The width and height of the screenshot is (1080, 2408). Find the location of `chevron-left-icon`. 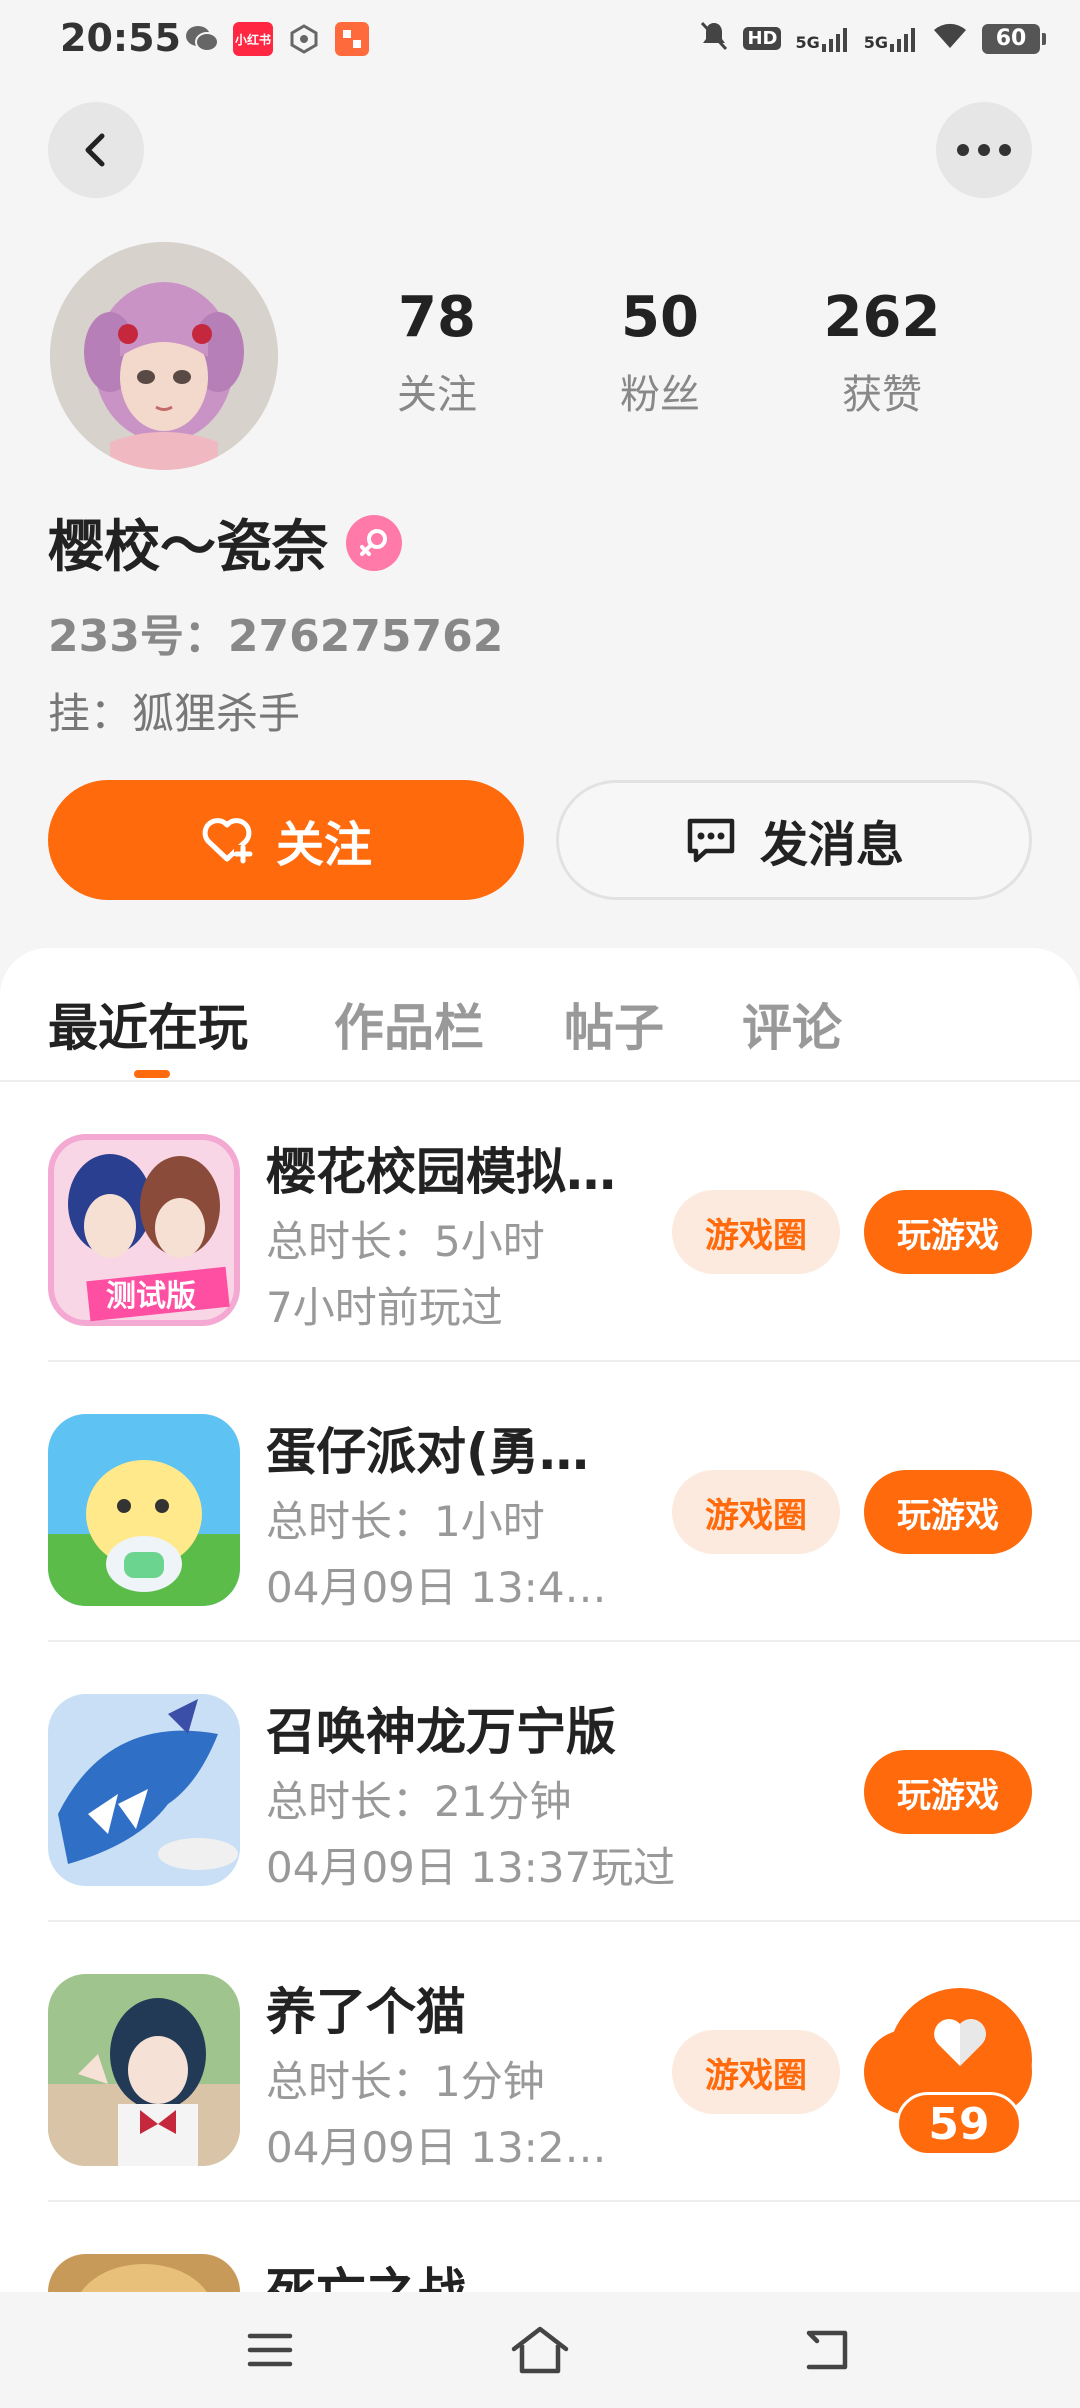

chevron-left-icon is located at coordinates (95, 150).